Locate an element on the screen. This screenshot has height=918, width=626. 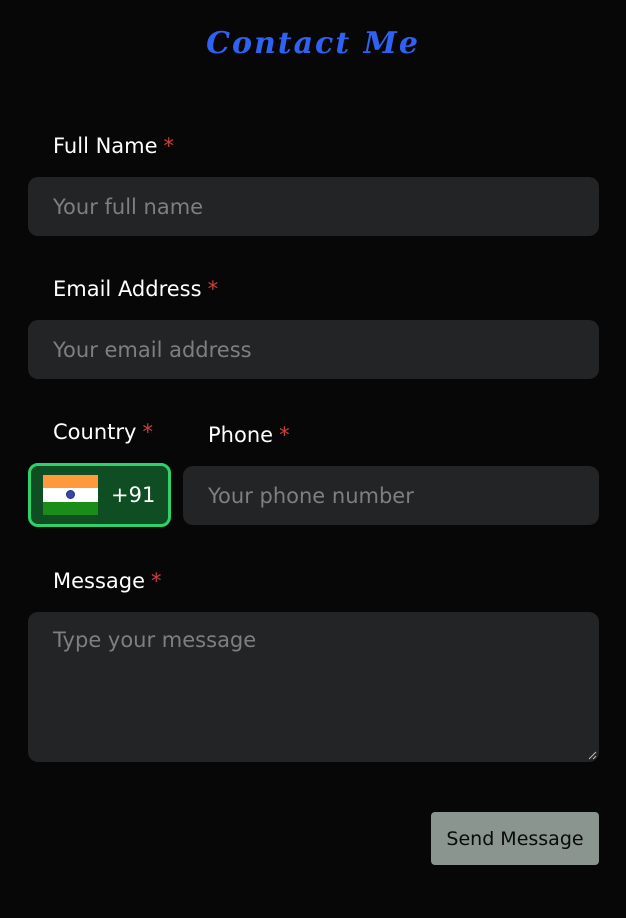
resize-handle-icon is located at coordinates (592, 755).